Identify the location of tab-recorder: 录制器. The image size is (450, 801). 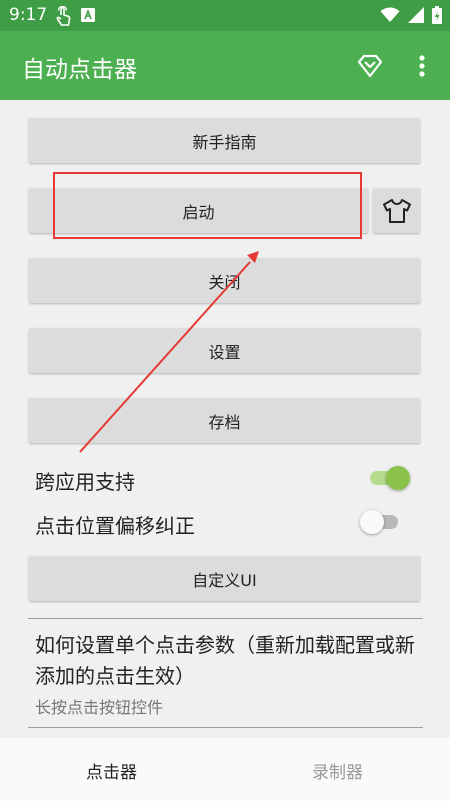
(337, 770).